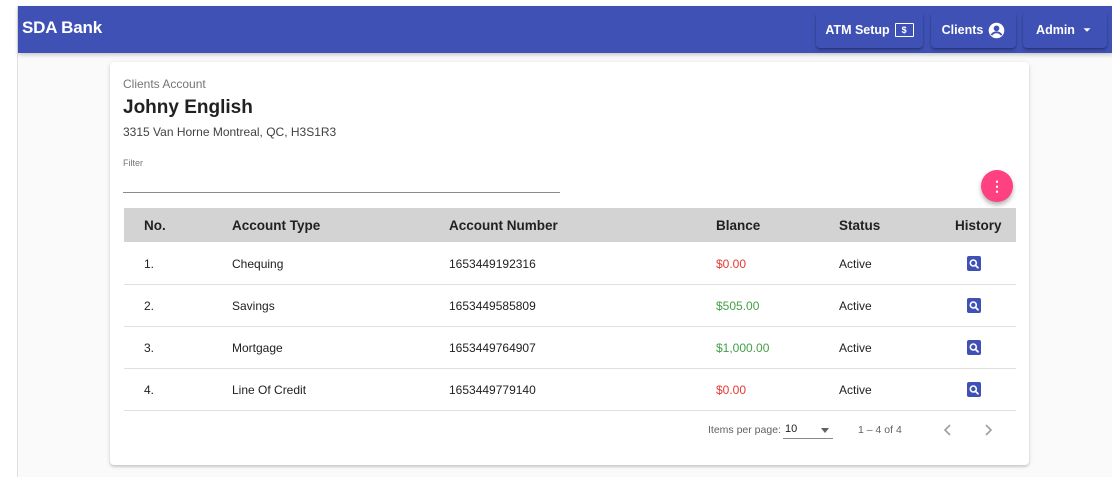  I want to click on cell-account-type: Savings, so click(253, 306).